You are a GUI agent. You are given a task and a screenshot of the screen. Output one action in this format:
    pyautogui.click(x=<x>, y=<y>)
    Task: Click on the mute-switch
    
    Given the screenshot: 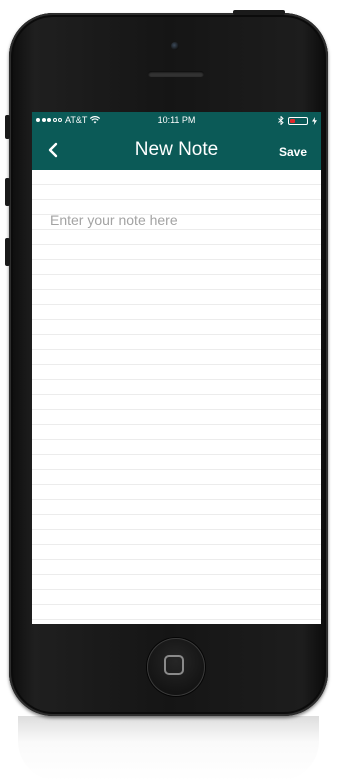 What is the action you would take?
    pyautogui.click(x=7, y=127)
    